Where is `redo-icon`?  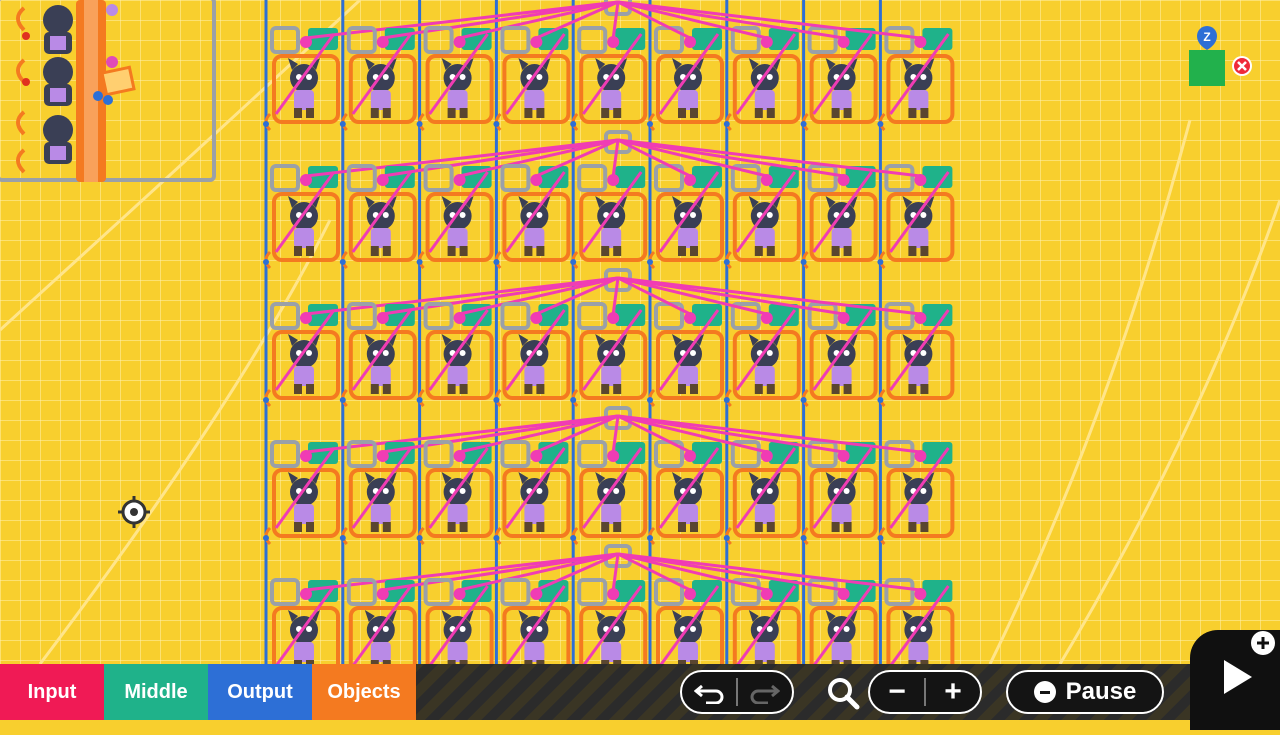 redo-icon is located at coordinates (765, 694).